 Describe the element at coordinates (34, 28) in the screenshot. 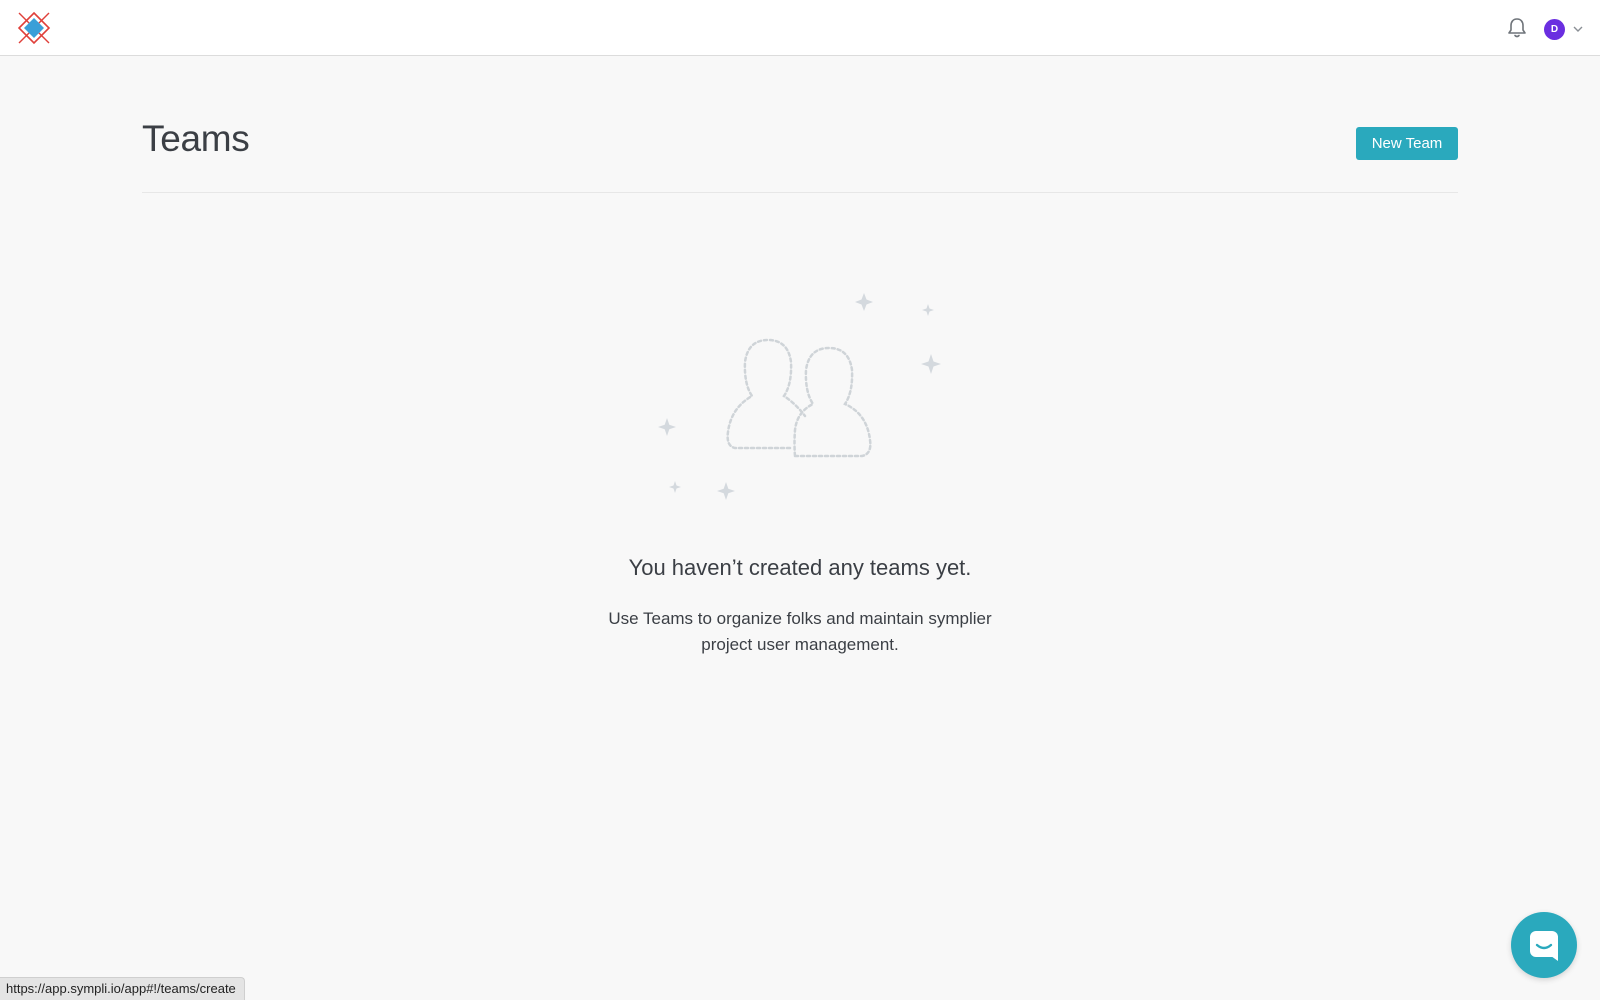

I see `sympli-logo-icon` at that location.